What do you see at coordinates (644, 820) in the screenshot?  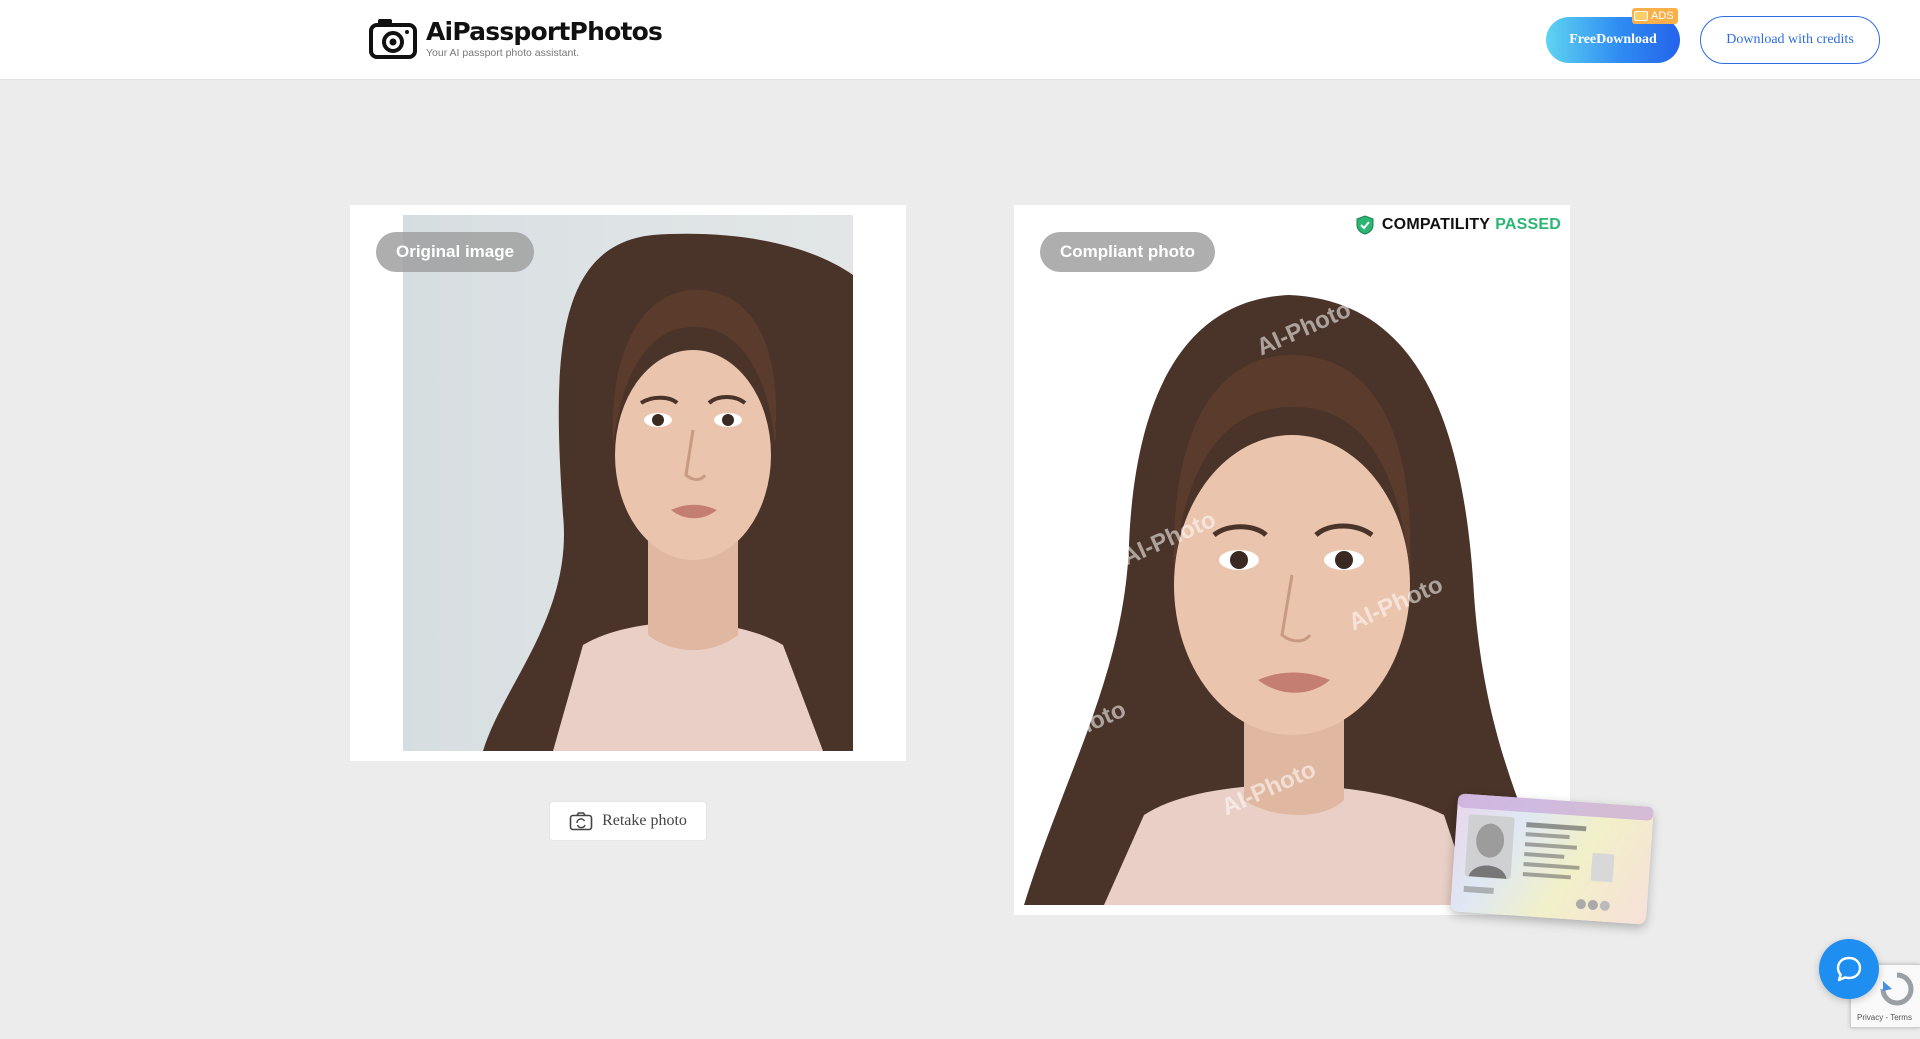 I see `retake-photo-label: Retake photo` at bounding box center [644, 820].